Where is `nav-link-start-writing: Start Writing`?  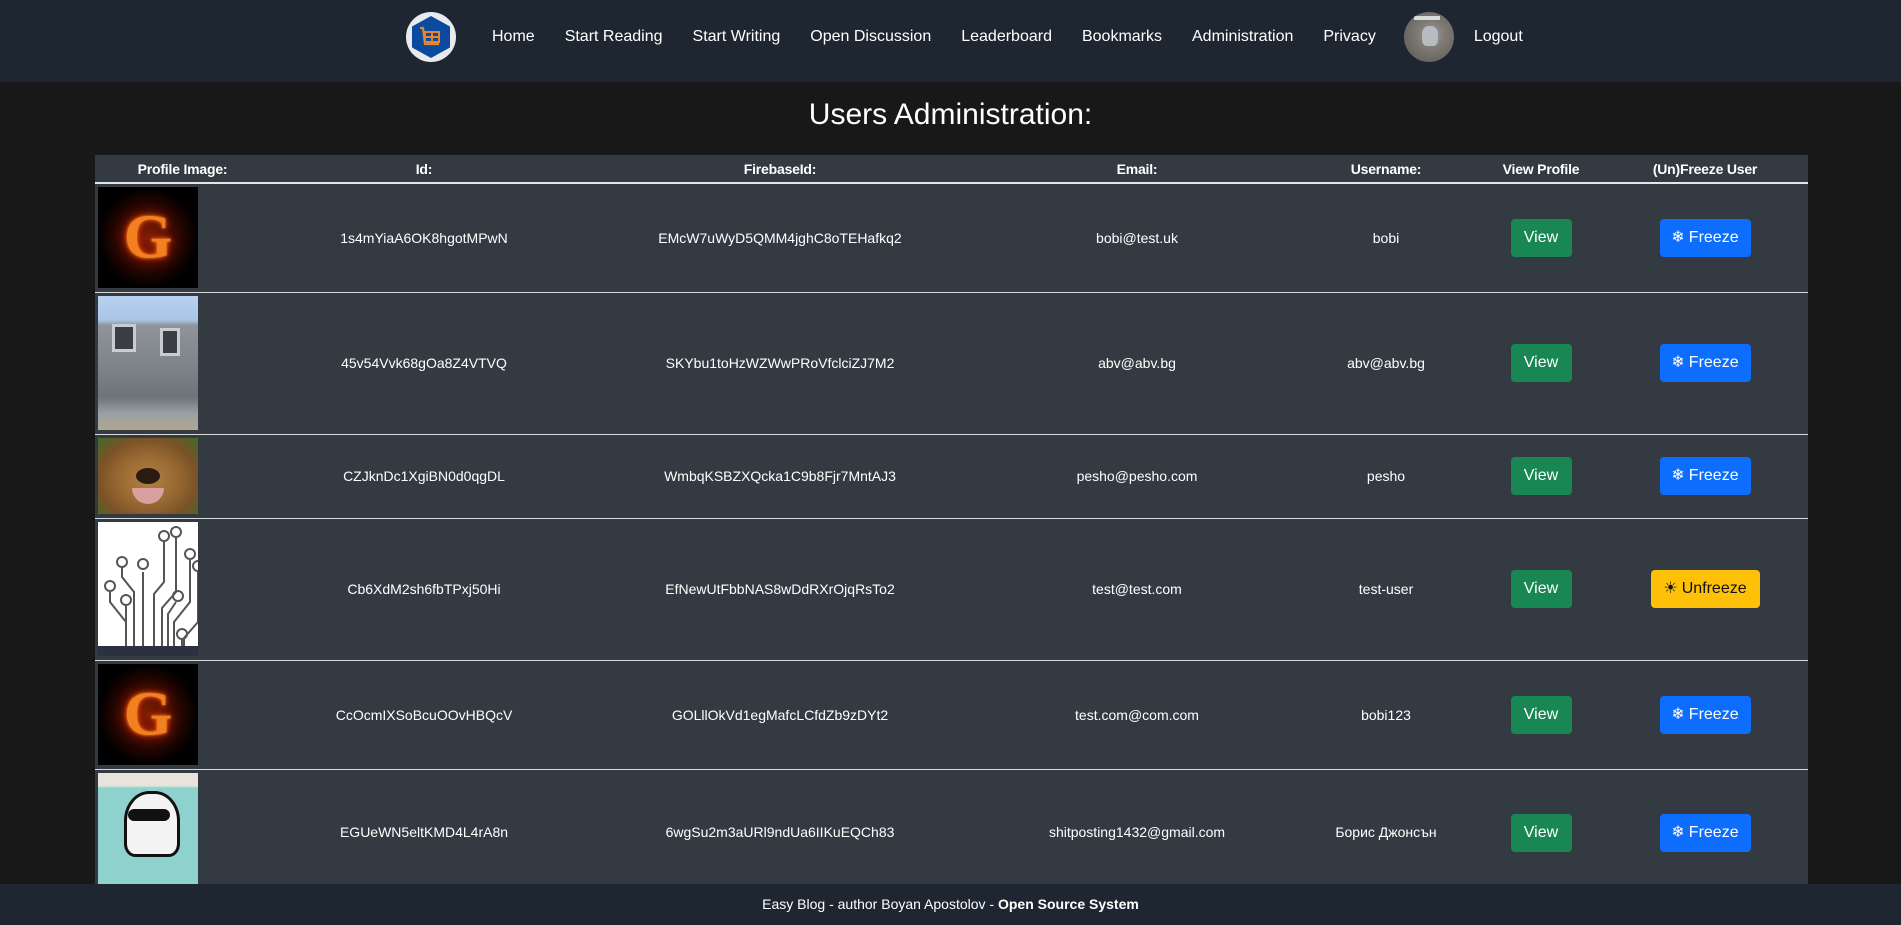 nav-link-start-writing: Start Writing is located at coordinates (737, 37).